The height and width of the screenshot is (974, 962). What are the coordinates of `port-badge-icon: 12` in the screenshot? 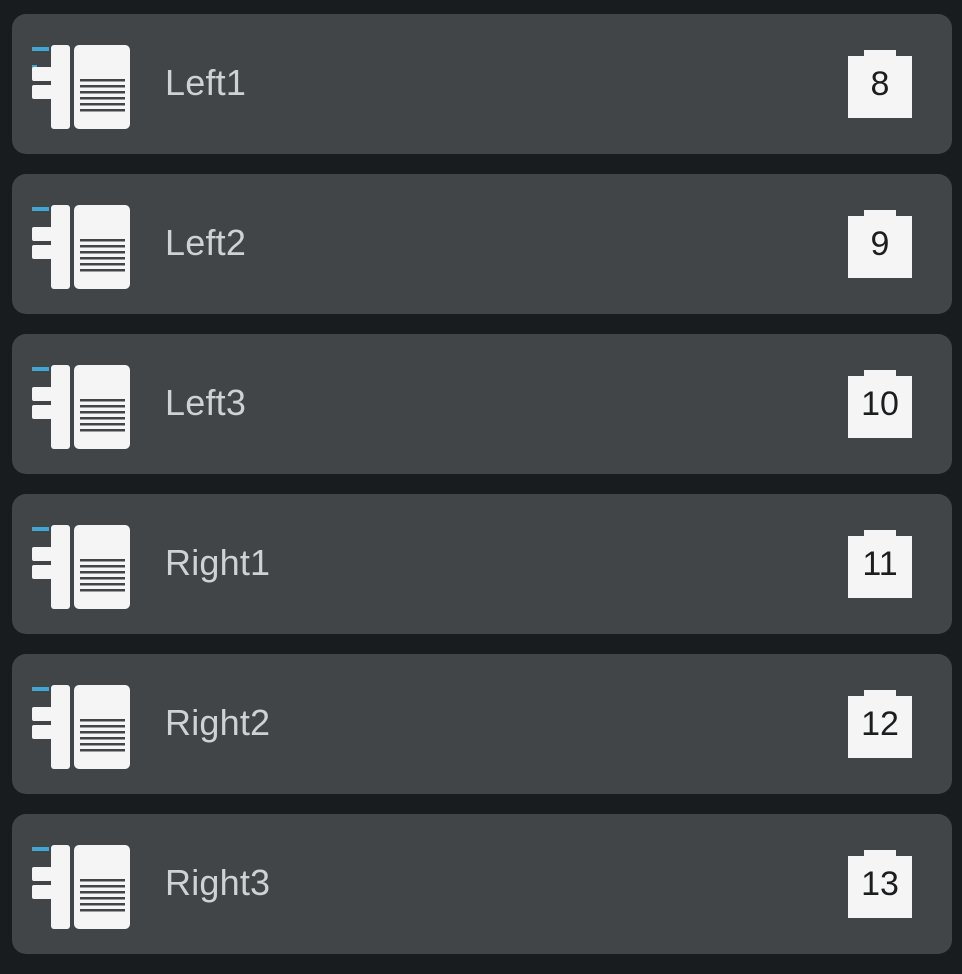 It's located at (880, 724).